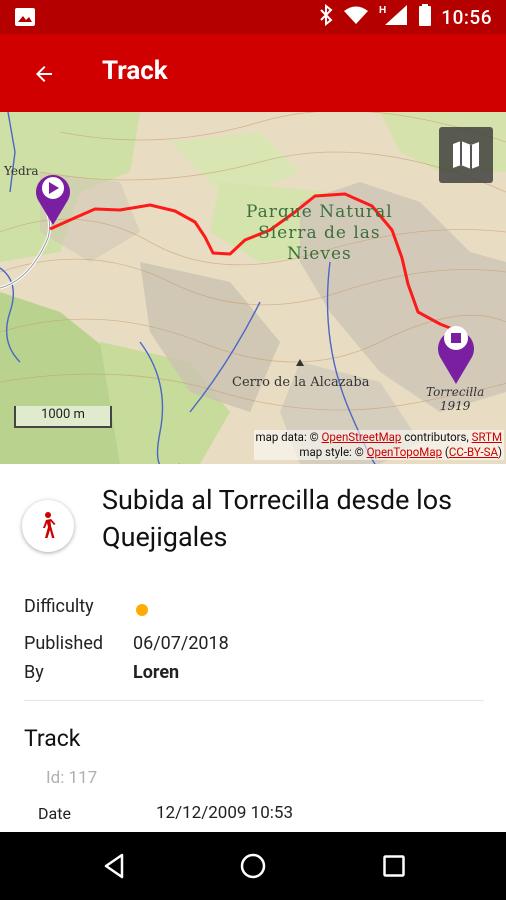  Describe the element at coordinates (331, 452) in the screenshot. I see `attribution-prefix-2: map style: ©` at that location.